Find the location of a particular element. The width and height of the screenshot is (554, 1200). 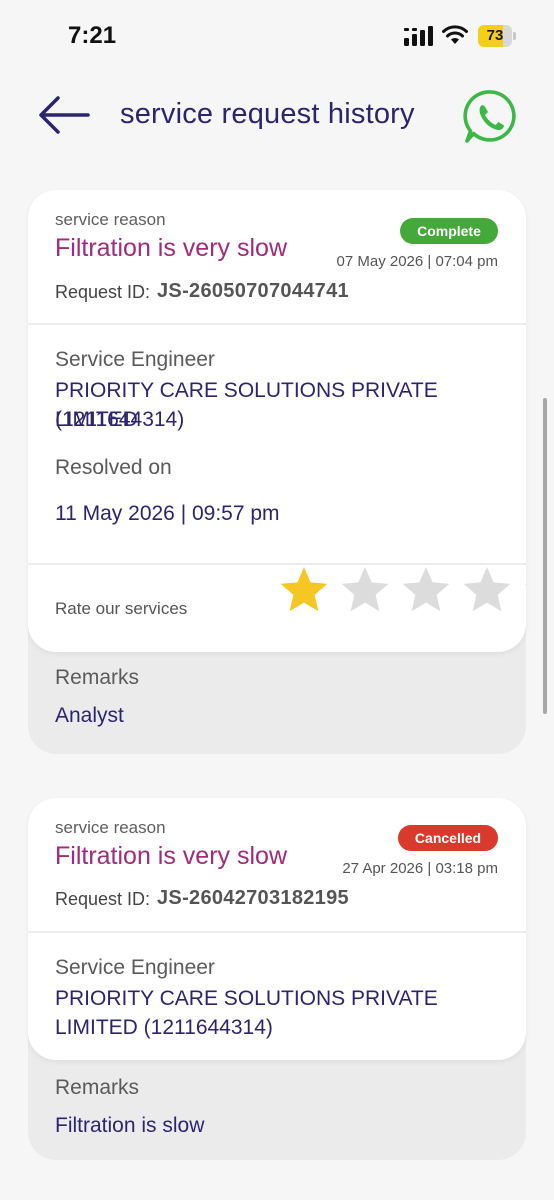

status-bar: 7:21 73 is located at coordinates (277, 35).